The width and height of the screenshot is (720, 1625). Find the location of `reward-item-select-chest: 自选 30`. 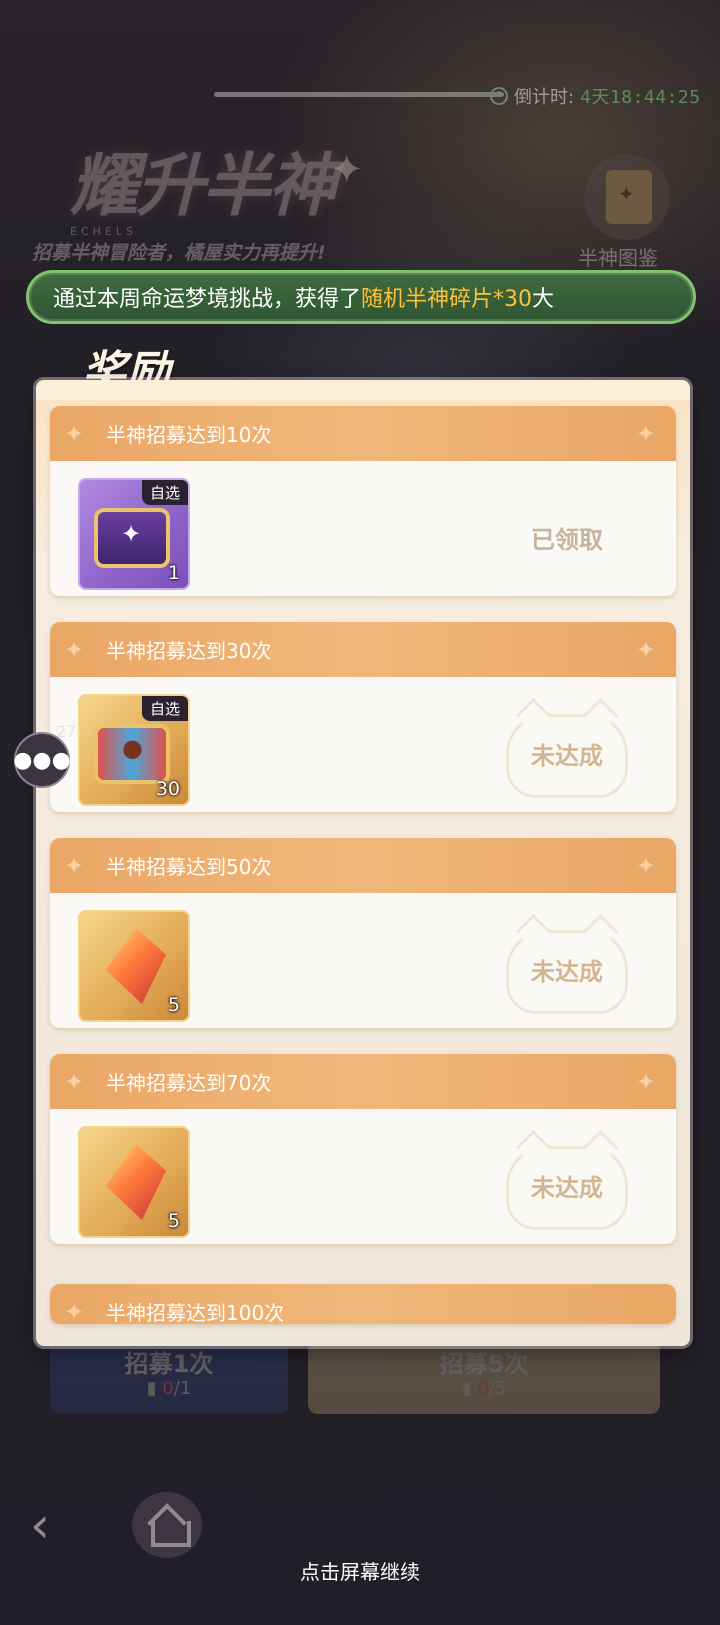

reward-item-select-chest: 自选 30 is located at coordinates (134, 750).